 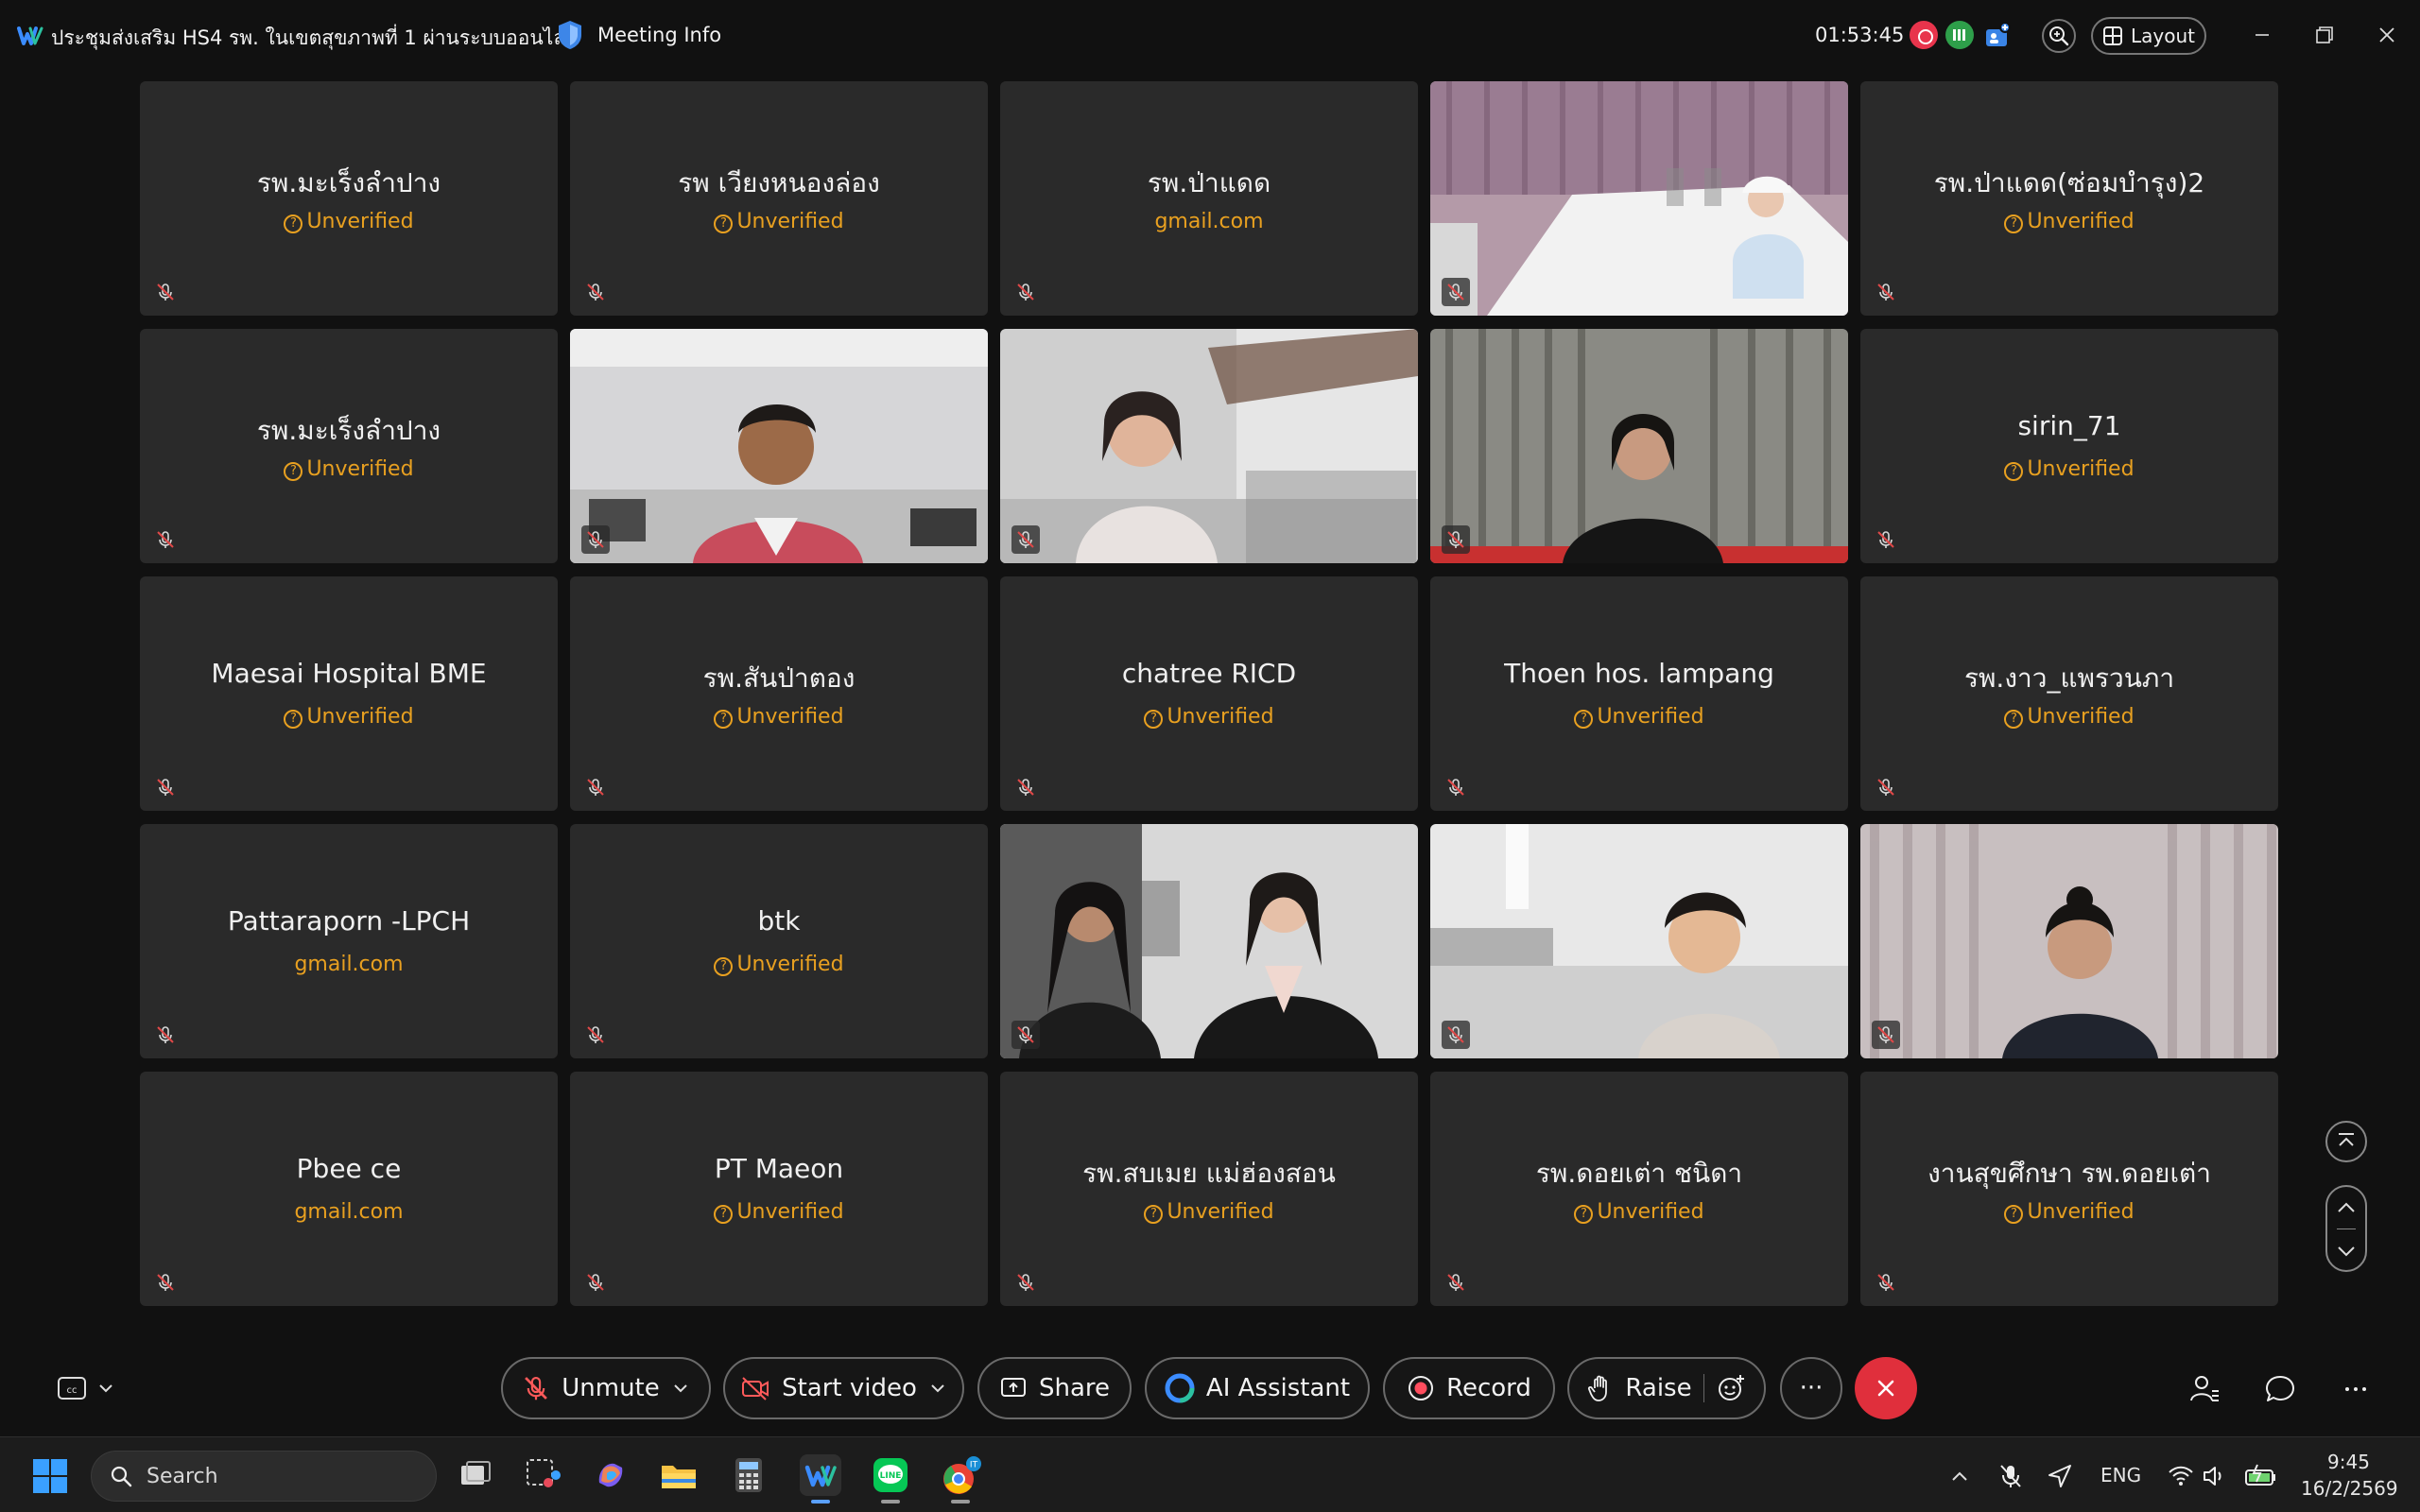 What do you see at coordinates (679, 1475) in the screenshot?
I see `file-explorer-icon` at bounding box center [679, 1475].